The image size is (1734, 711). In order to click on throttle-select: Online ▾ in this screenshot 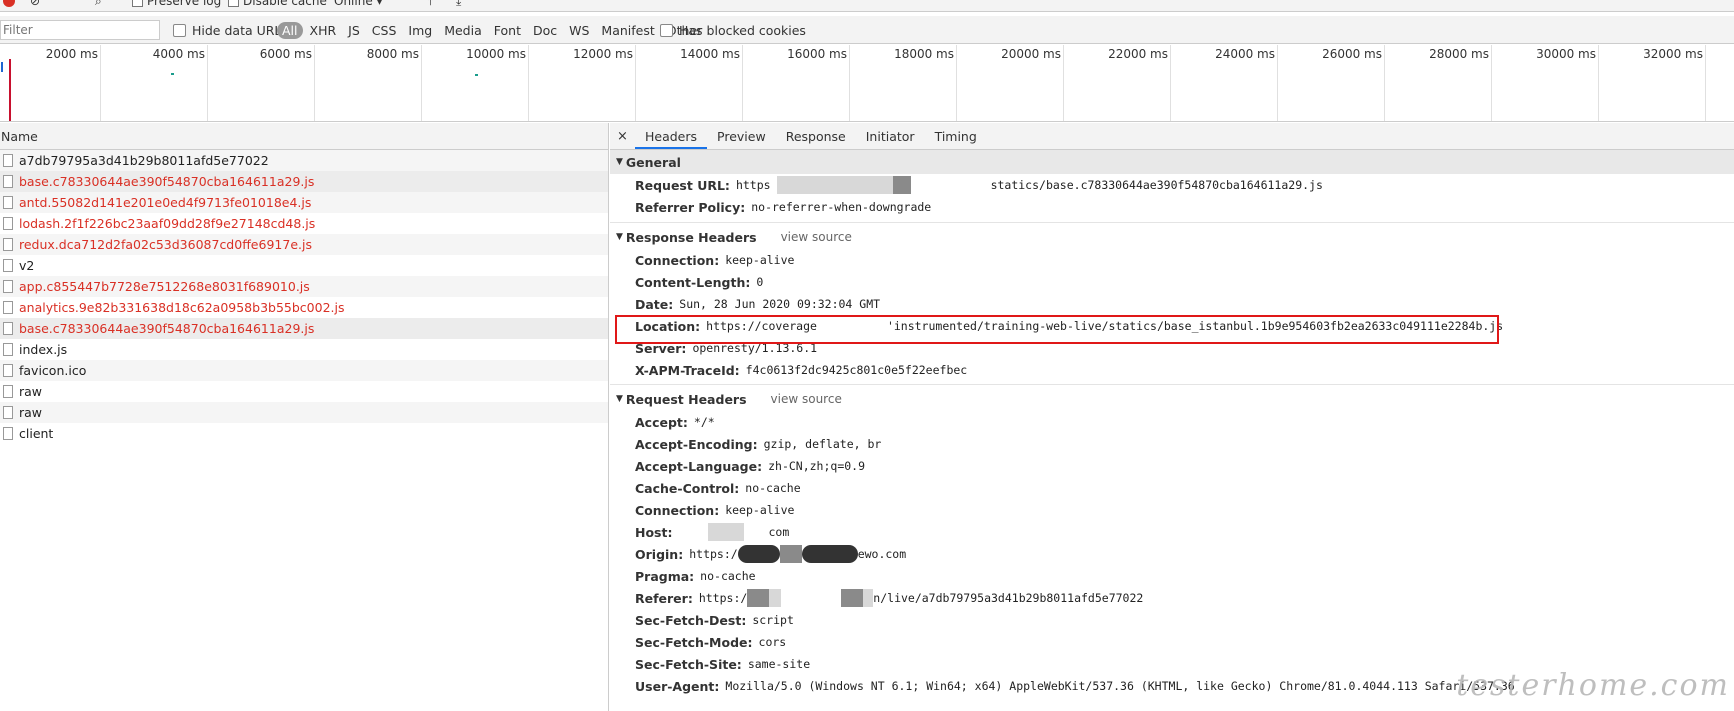, I will do `click(358, 4)`.